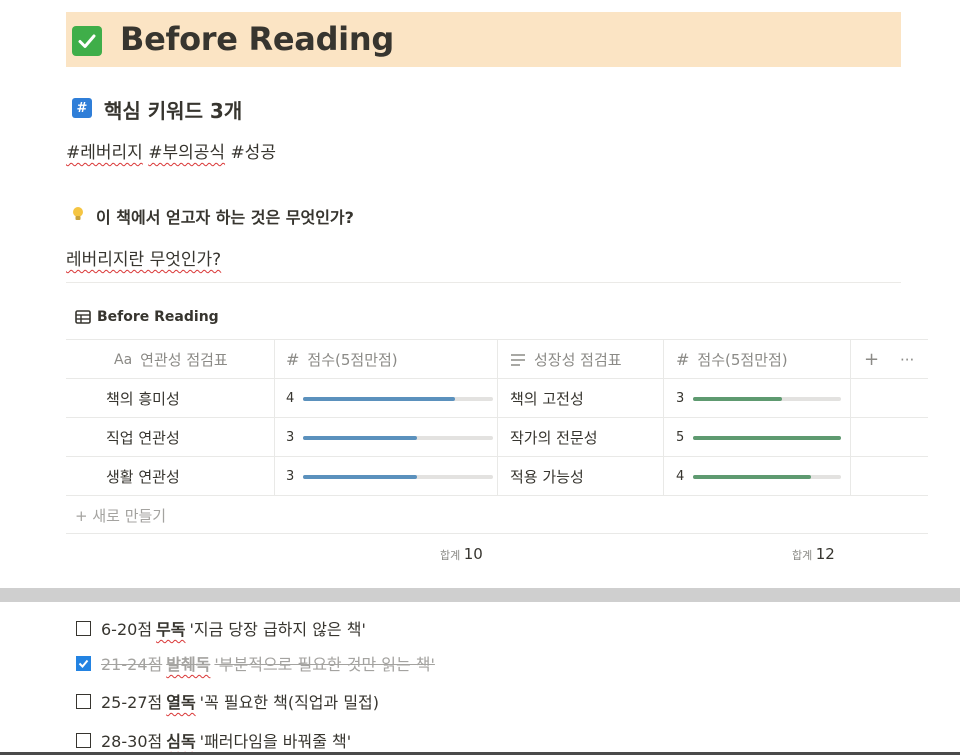  What do you see at coordinates (813, 554) in the screenshot?
I see `sum-score2: 합계 12` at bounding box center [813, 554].